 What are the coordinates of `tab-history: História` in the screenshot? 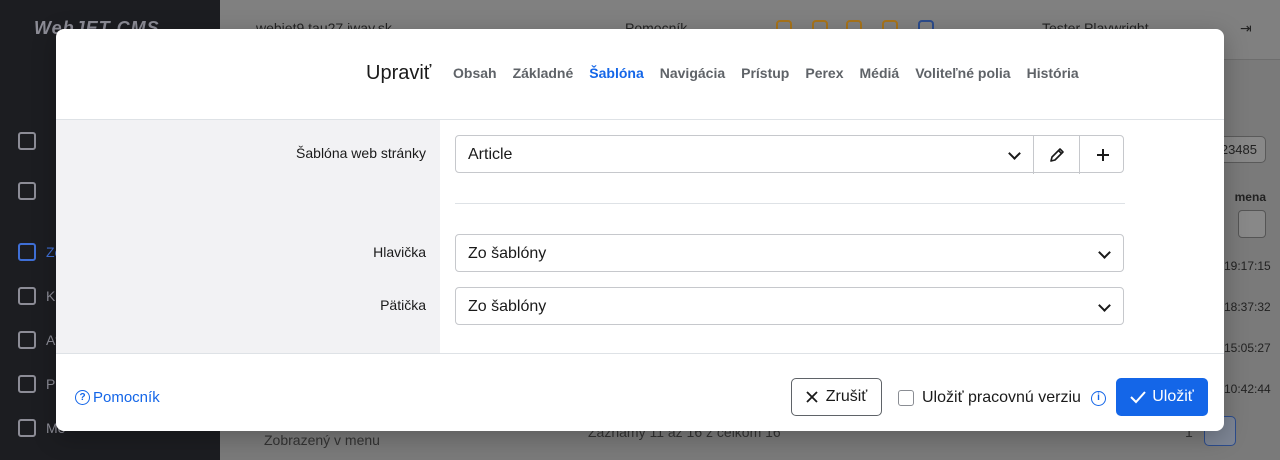 It's located at (1053, 73).